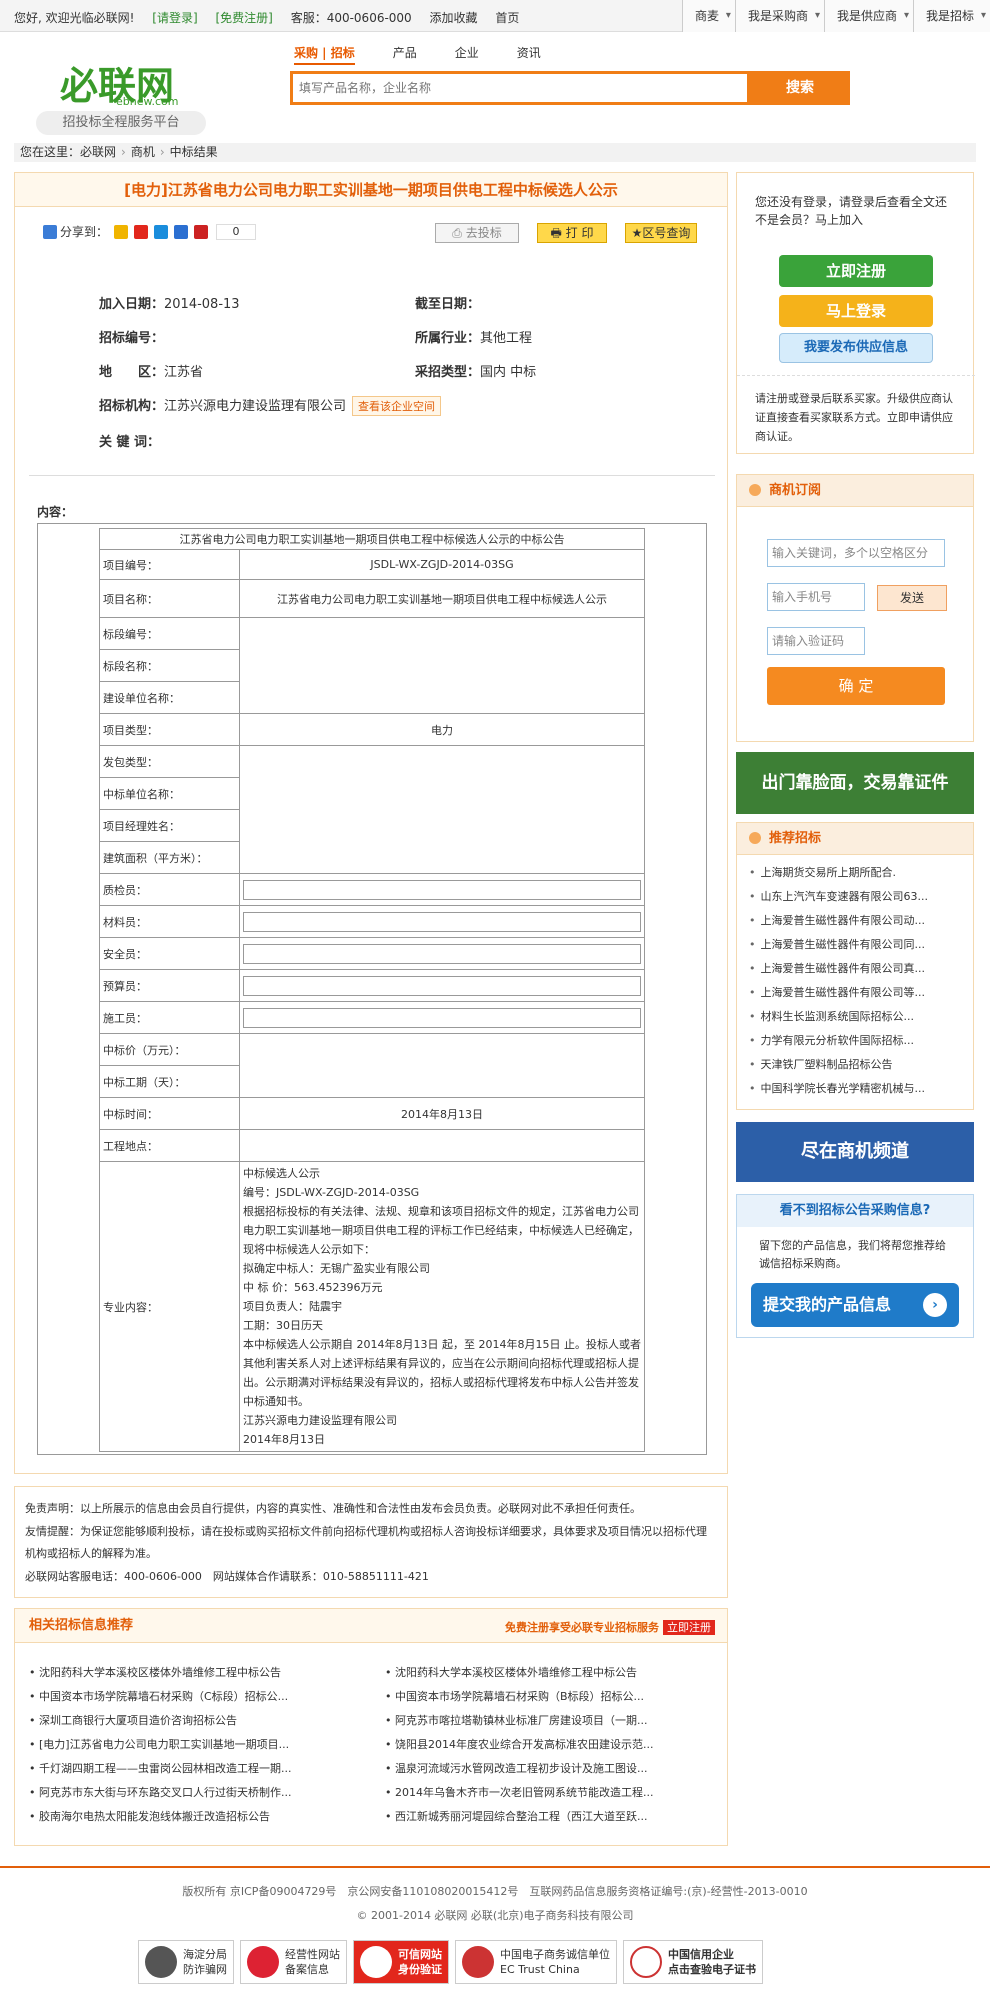 This screenshot has width=990, height=1997. I want to click on publish-supply-button: 我要发布供应信息, so click(856, 348).